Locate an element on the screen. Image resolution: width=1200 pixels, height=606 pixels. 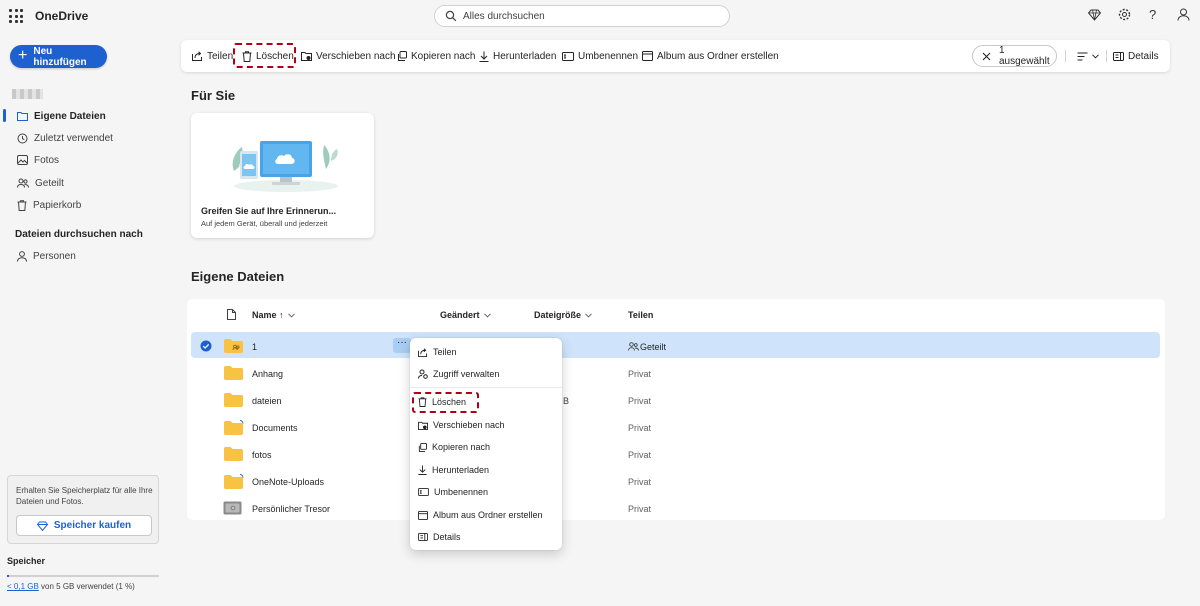
file-type-icon is located at coordinates (231, 314).